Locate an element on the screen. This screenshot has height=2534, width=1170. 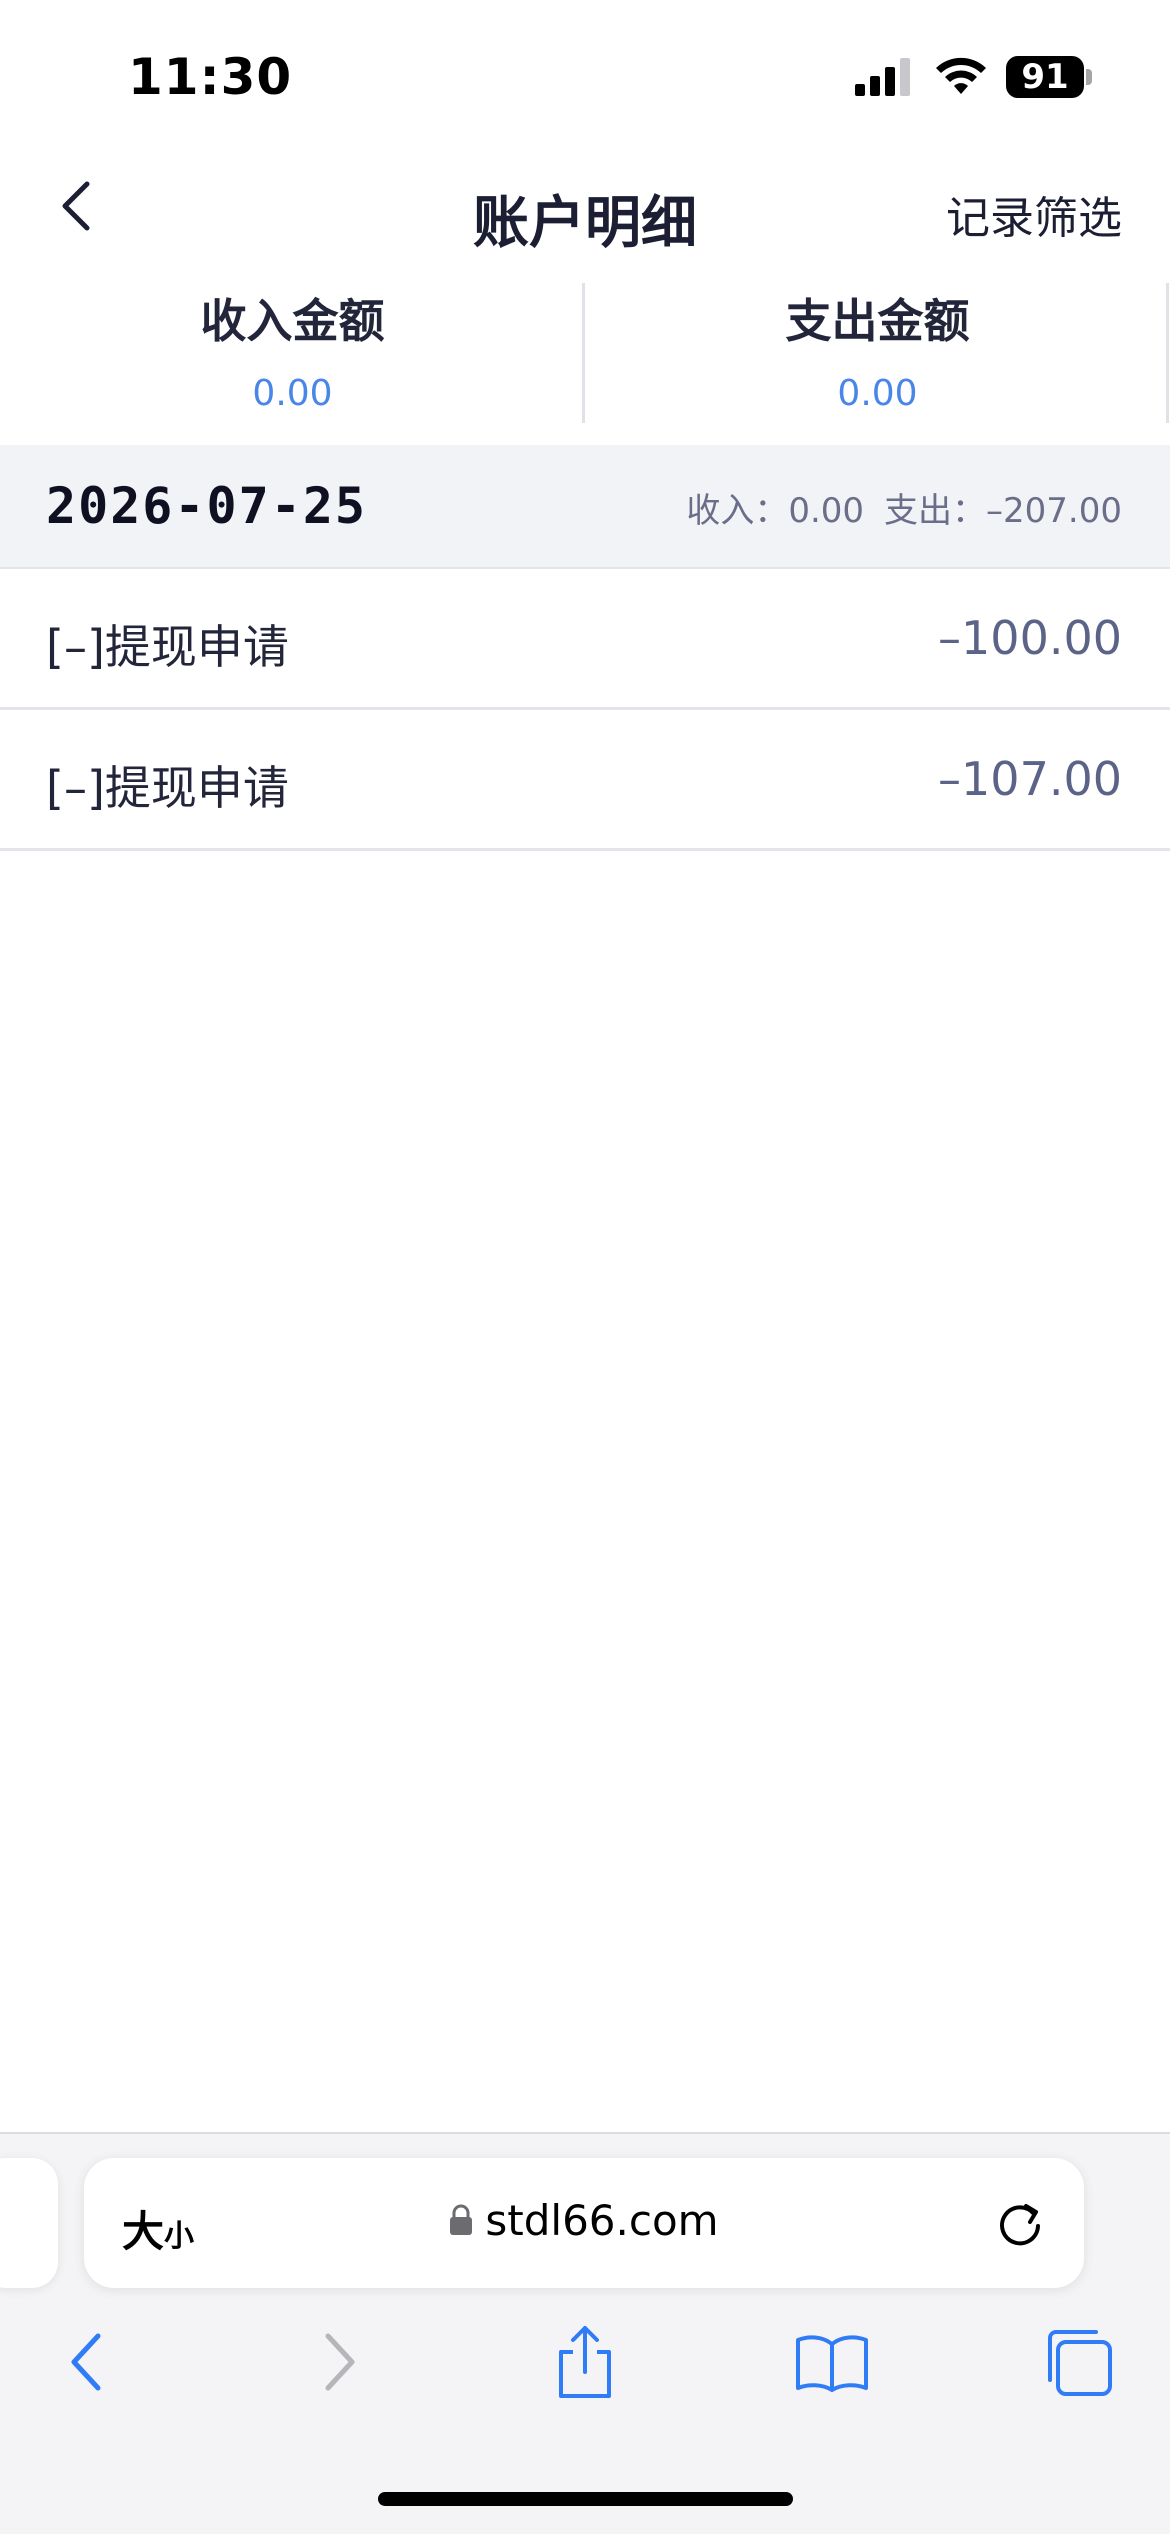
share-button is located at coordinates (585, 2362).